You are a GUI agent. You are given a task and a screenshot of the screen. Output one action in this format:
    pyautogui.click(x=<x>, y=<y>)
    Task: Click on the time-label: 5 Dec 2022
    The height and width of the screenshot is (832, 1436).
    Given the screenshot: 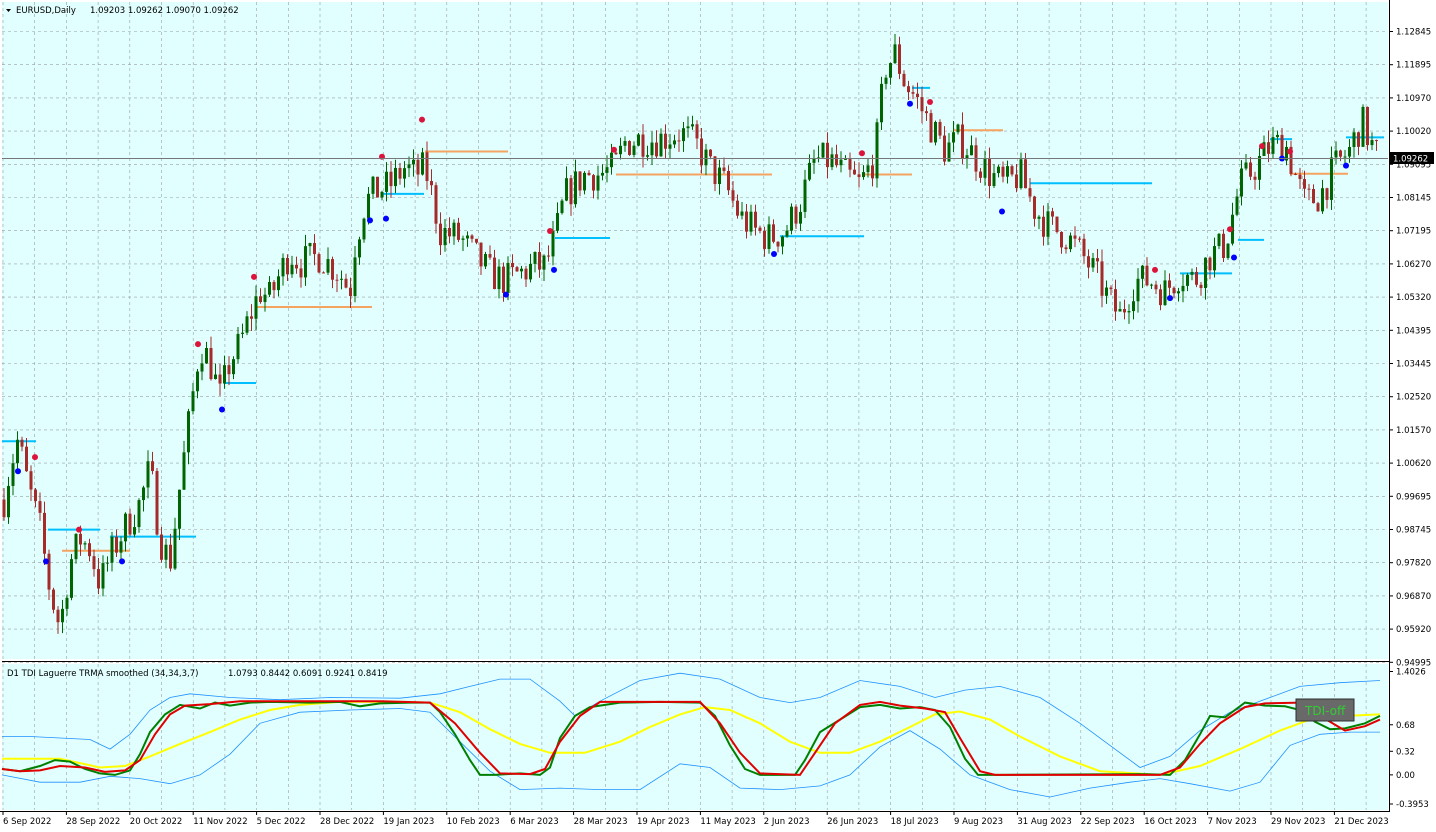 What is the action you would take?
    pyautogui.click(x=281, y=822)
    